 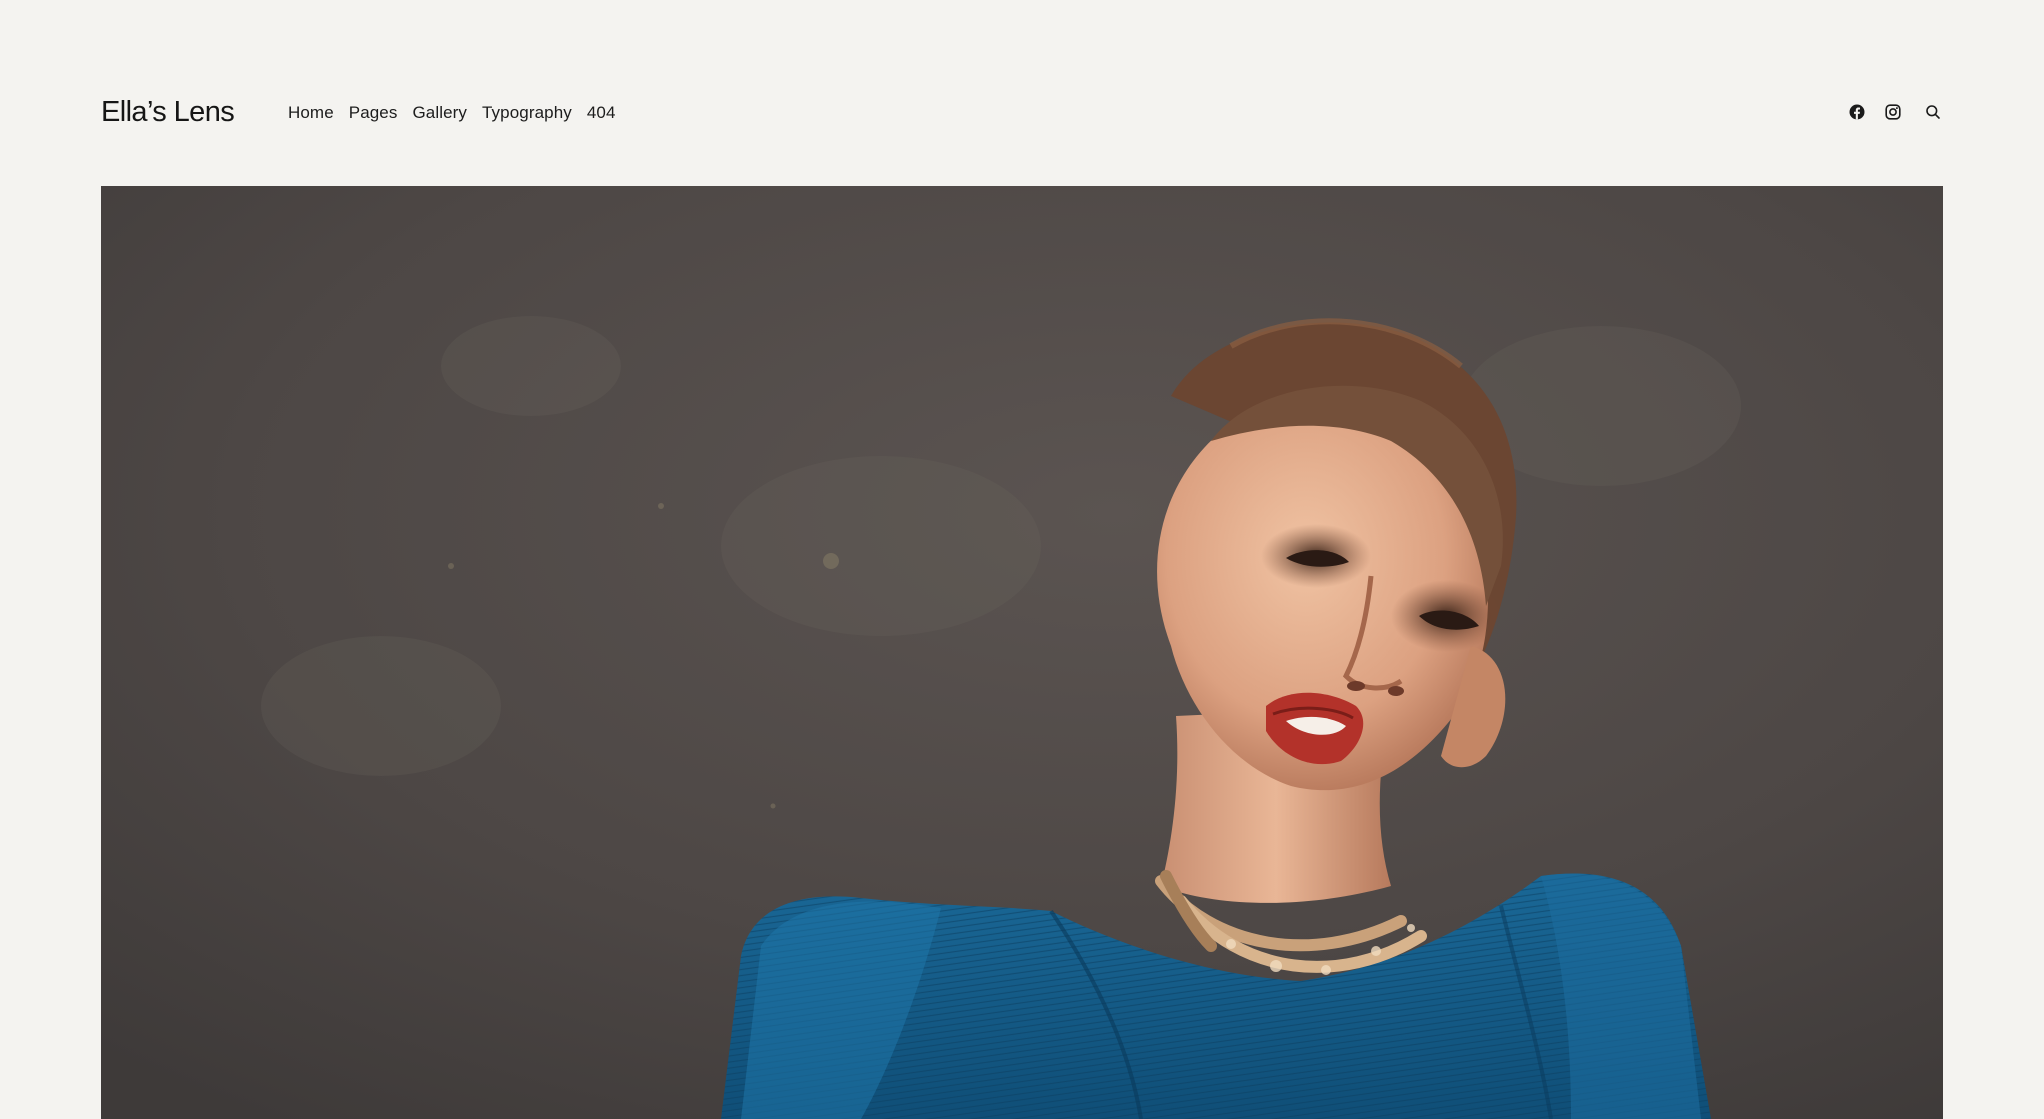 What do you see at coordinates (194, 112) in the screenshot?
I see `site-logo: Ella’s Lens` at bounding box center [194, 112].